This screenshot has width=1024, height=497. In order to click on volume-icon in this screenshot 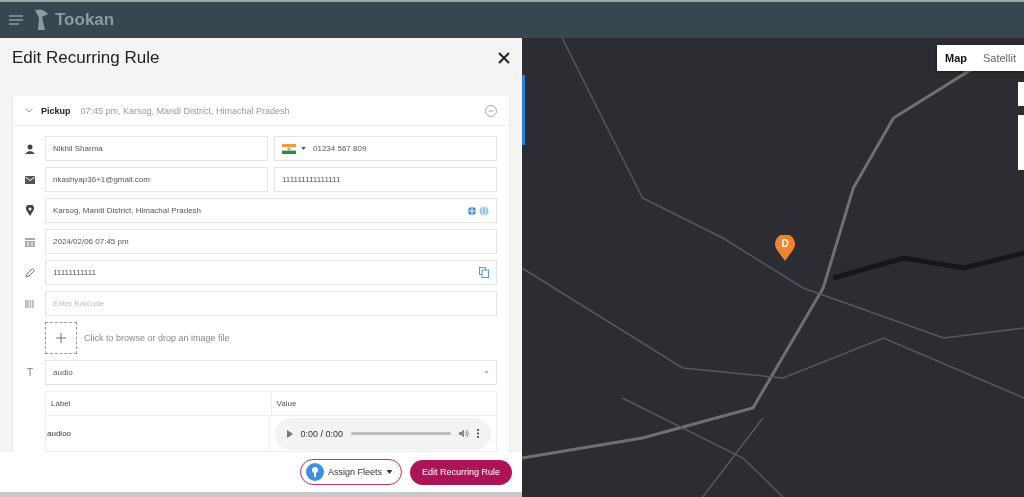, I will do `click(464, 433)`.